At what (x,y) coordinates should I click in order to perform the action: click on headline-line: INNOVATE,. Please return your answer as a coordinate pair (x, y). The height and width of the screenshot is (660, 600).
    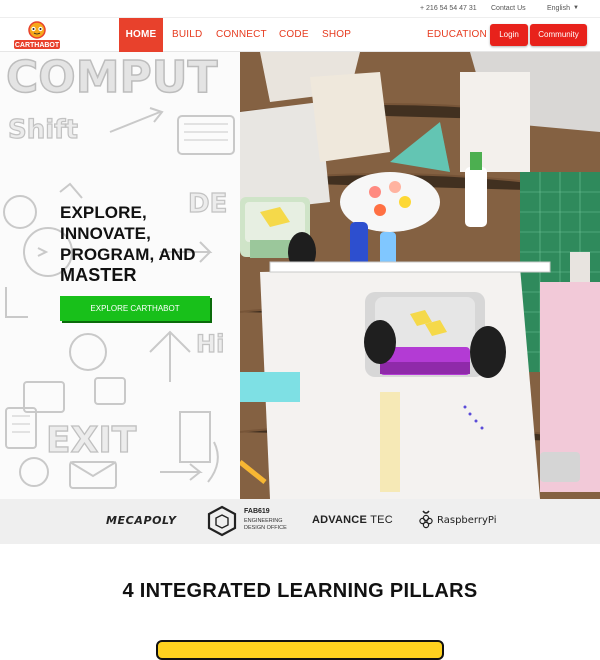
    Looking at the image, I should click on (105, 233).